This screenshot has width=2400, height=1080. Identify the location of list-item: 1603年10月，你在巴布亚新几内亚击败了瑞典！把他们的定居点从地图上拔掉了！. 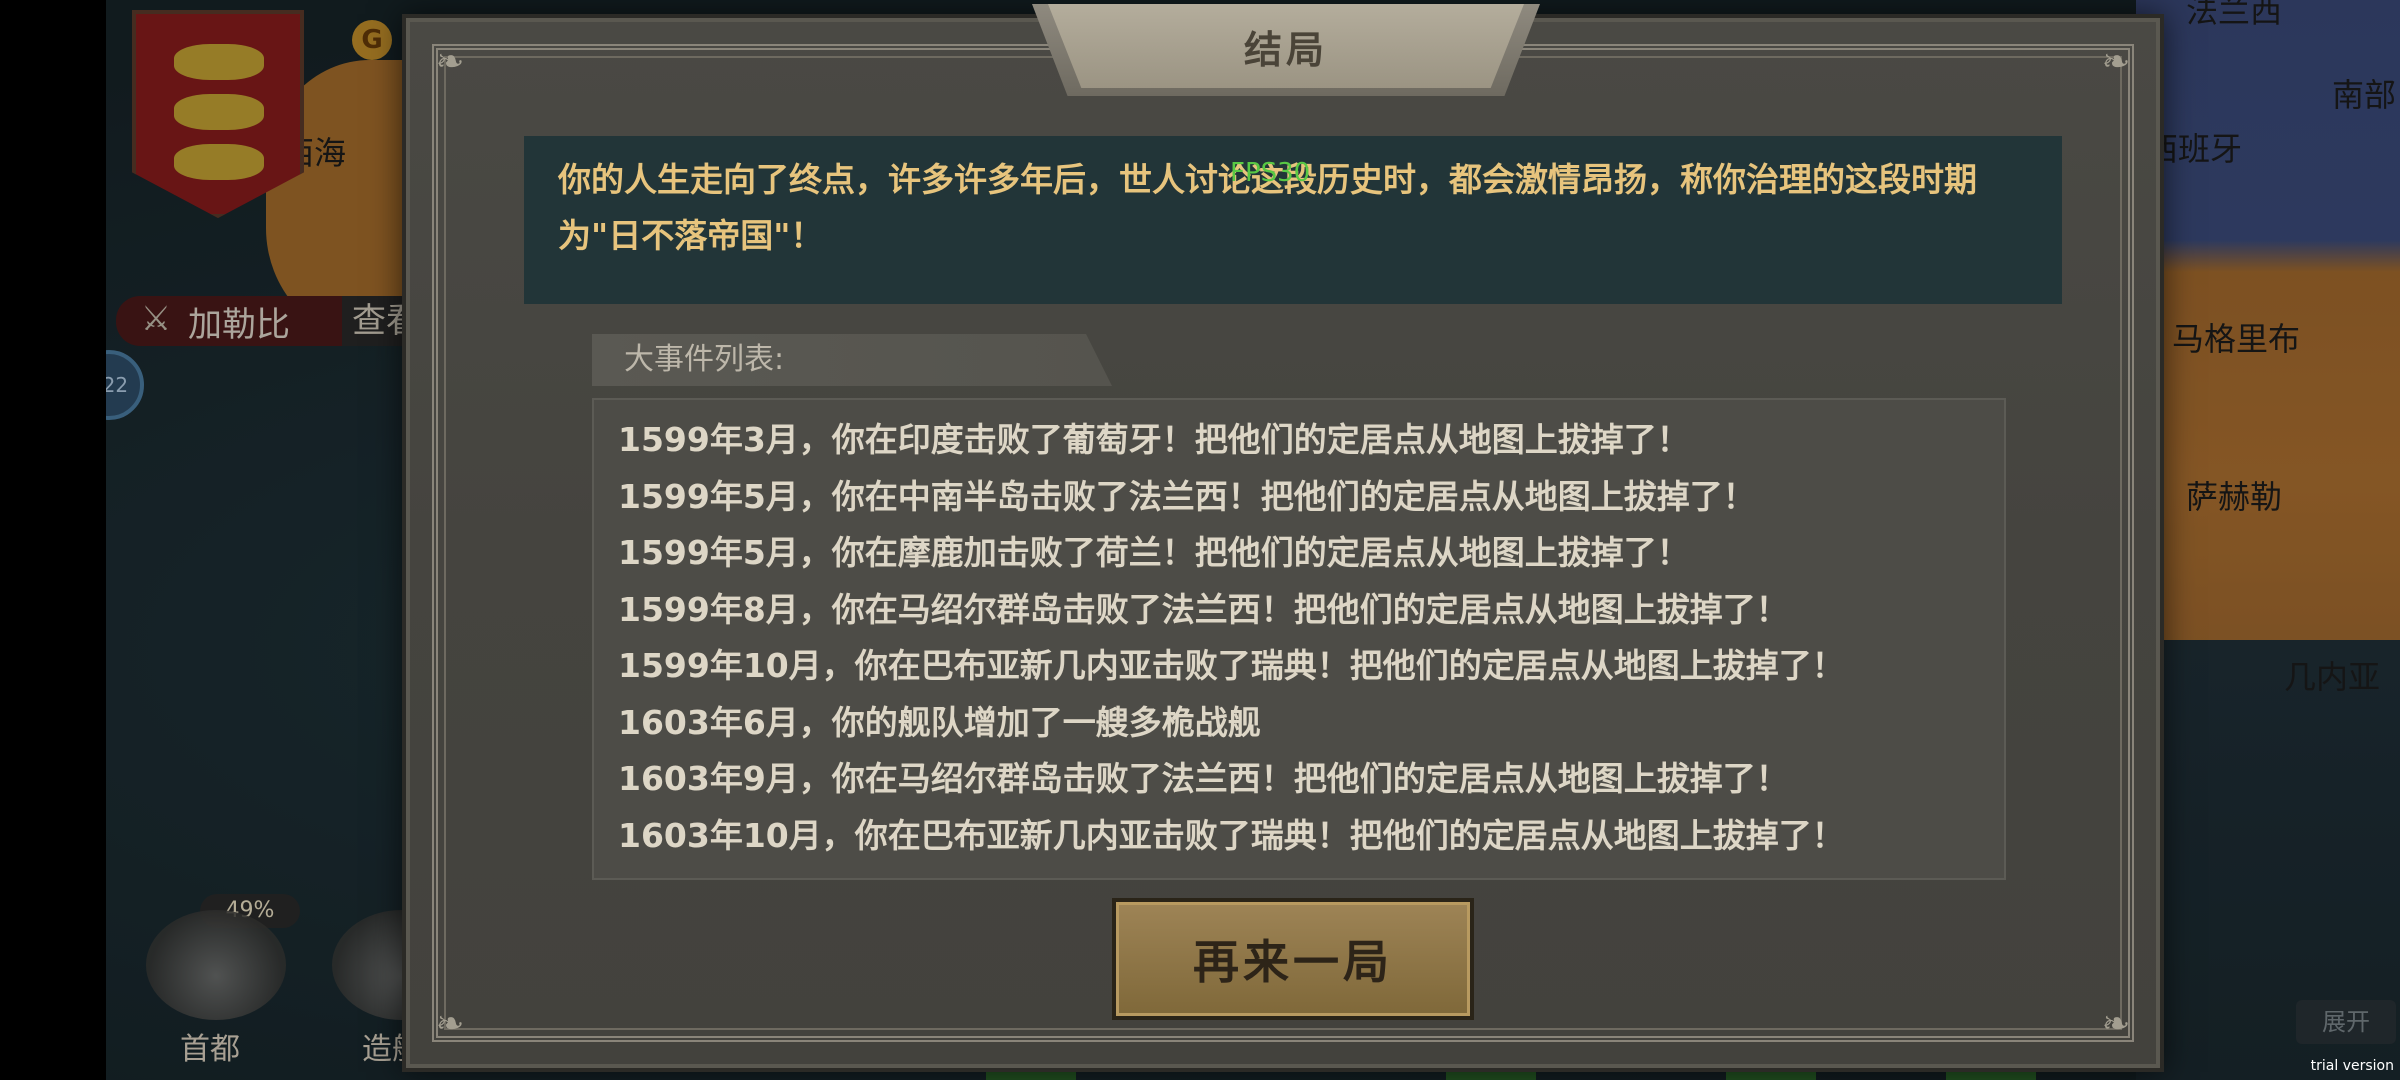
(1231, 835).